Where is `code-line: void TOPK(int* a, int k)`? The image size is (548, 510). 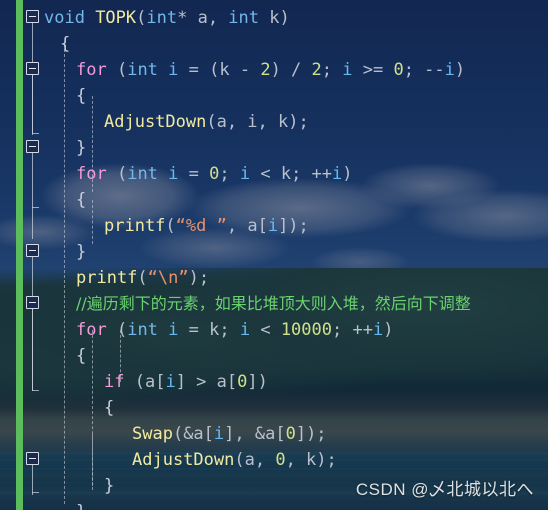
code-line: void TOPK(int* a, int k) is located at coordinates (145, 18).